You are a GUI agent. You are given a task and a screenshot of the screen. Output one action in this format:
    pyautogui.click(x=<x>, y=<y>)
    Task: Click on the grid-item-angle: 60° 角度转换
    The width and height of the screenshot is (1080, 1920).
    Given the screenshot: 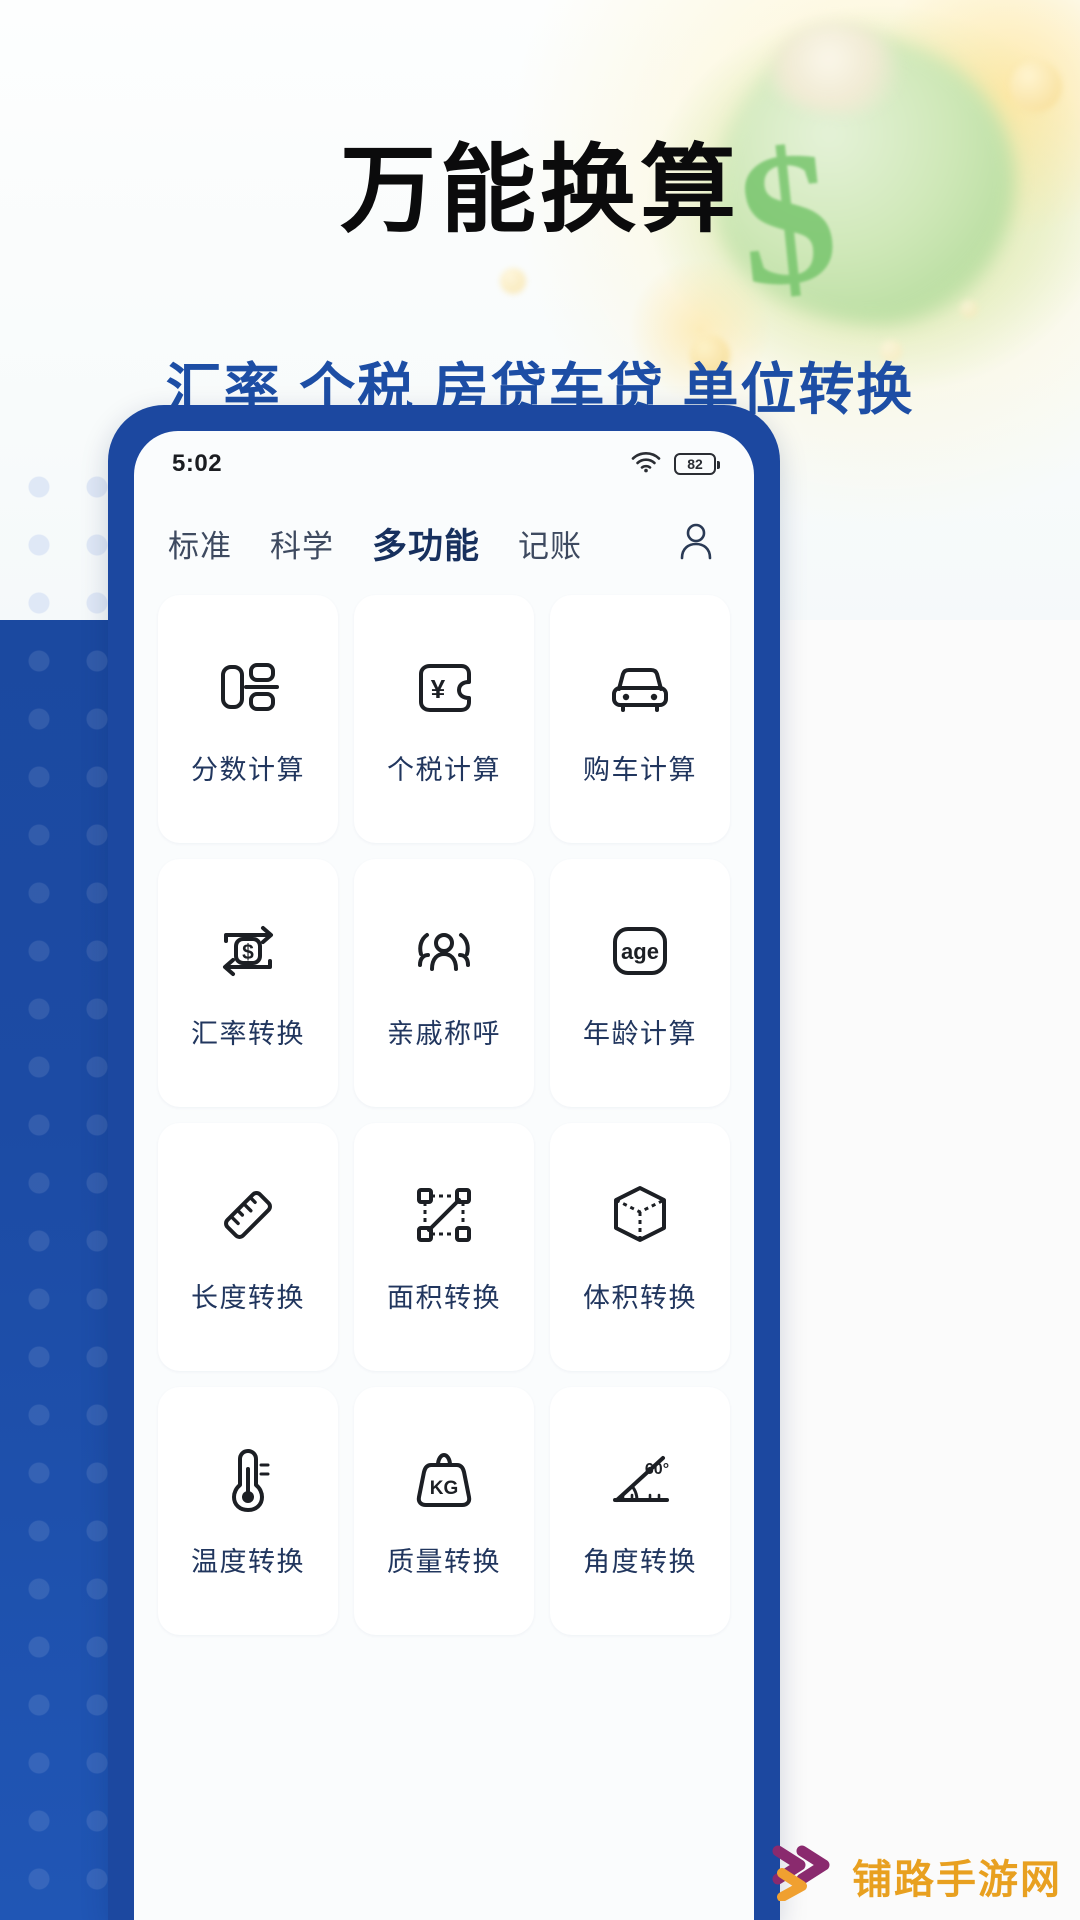 What is the action you would take?
    pyautogui.click(x=640, y=1511)
    